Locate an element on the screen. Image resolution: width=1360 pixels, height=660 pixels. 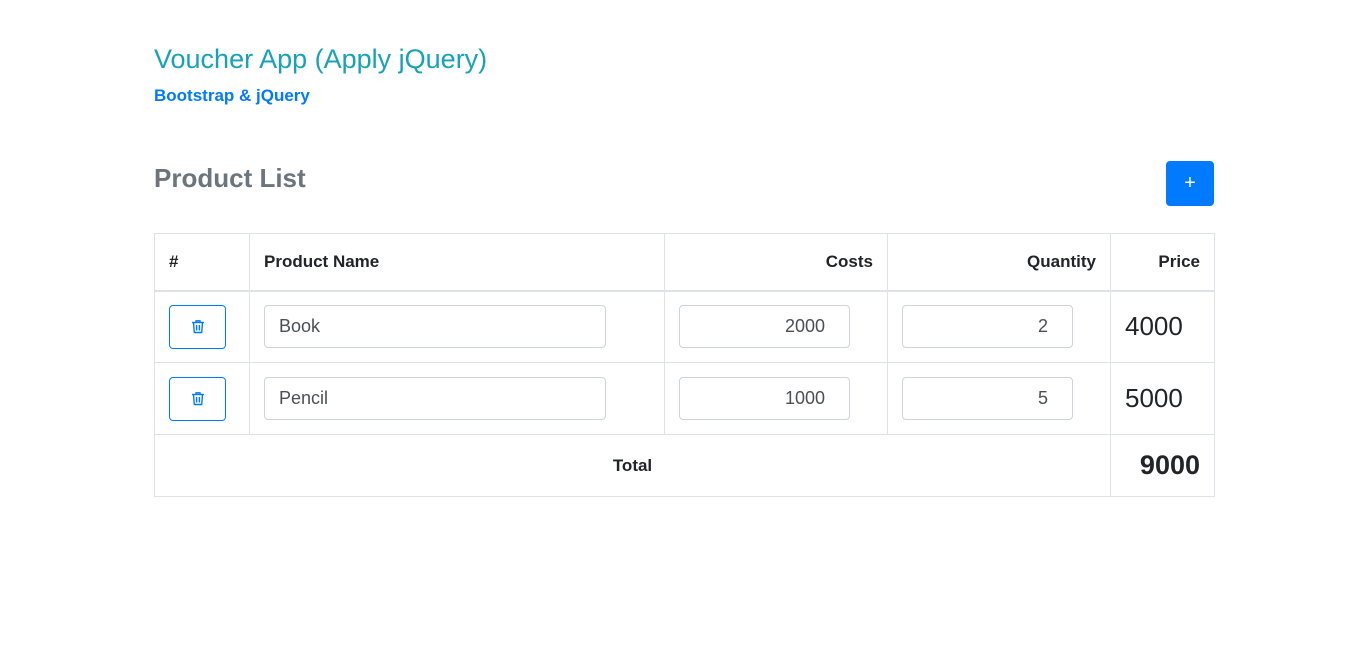
column-header-index: # is located at coordinates (202, 262).